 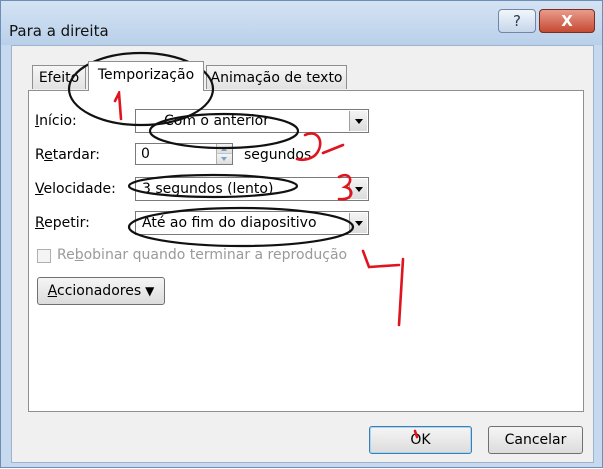 I want to click on repetir-label: Repetir:, so click(x=62, y=223).